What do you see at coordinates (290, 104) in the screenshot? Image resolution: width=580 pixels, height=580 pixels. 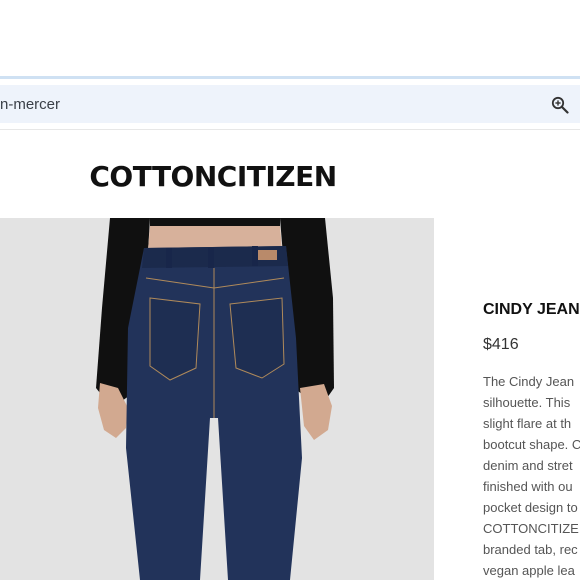 I see `address-bar` at bounding box center [290, 104].